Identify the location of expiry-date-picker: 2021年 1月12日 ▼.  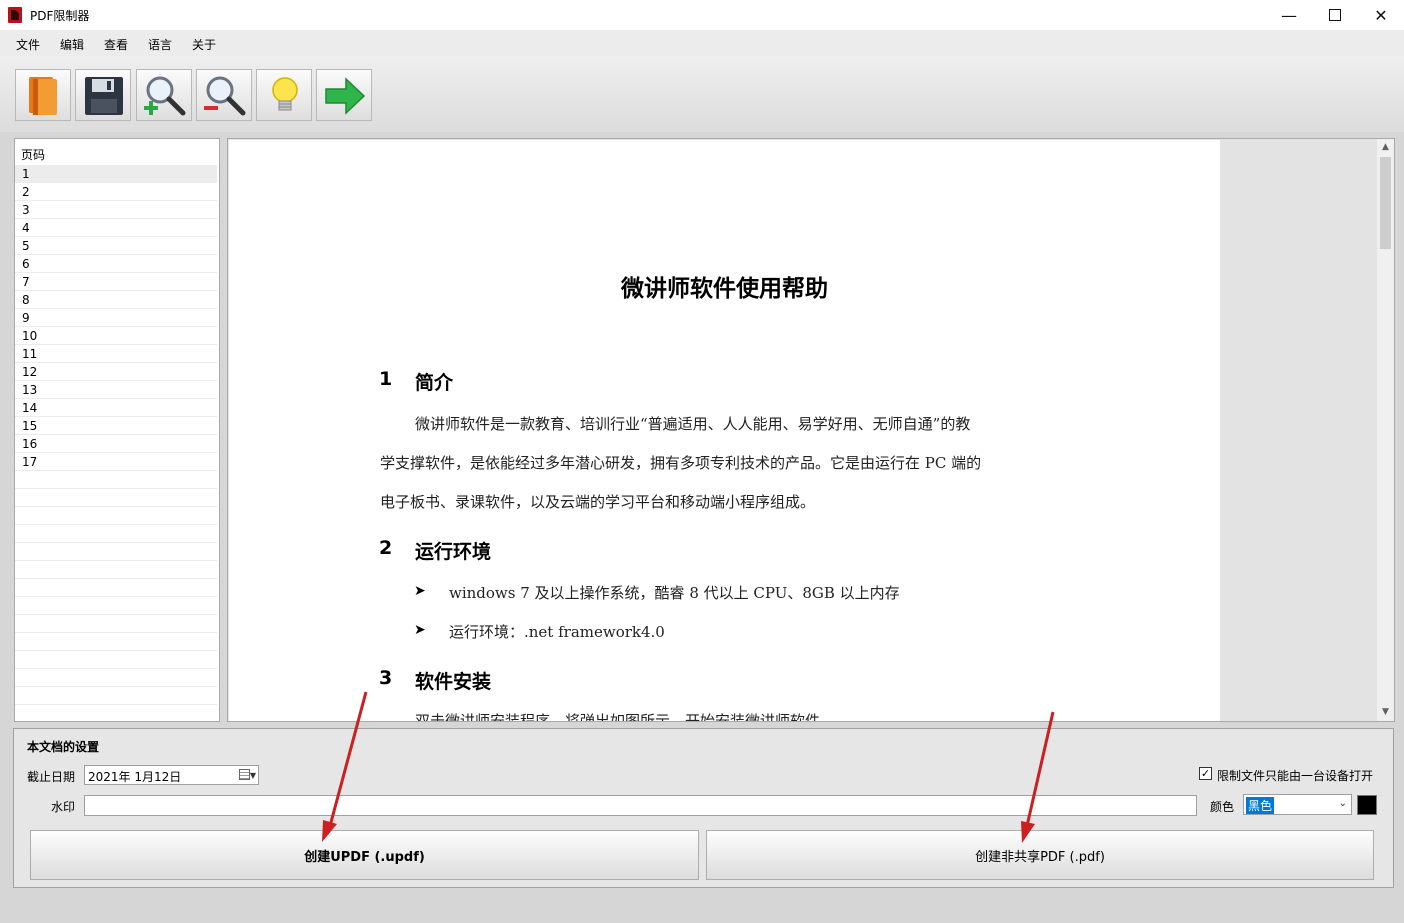
(171, 775).